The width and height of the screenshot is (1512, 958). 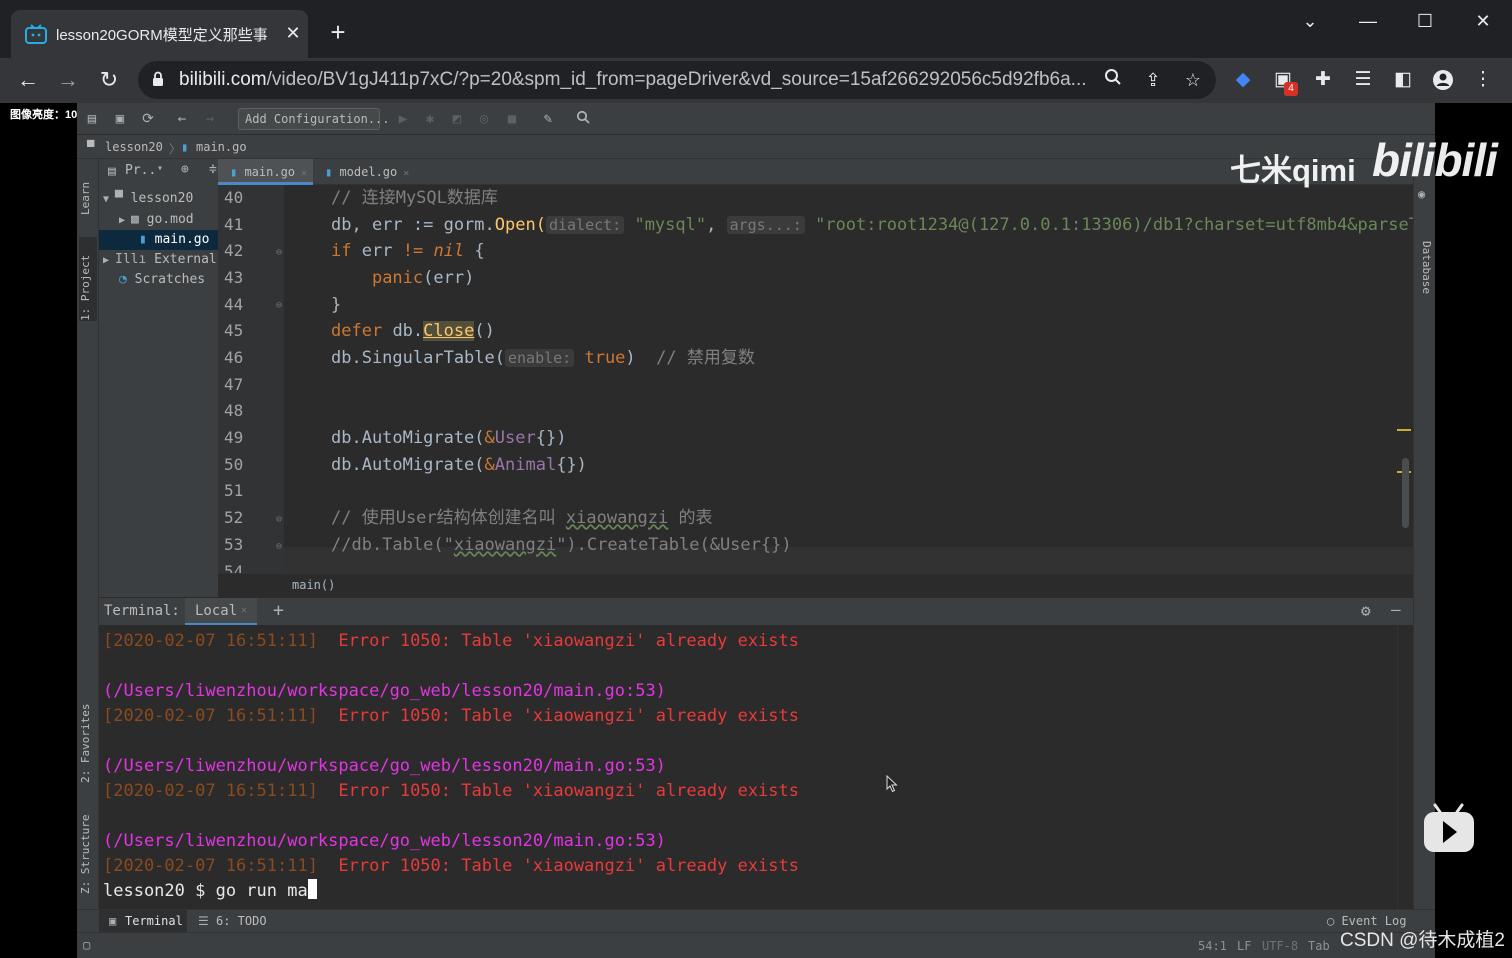 I want to click on terminal-tool-tab: ▣ Terminal, so click(x=143, y=921).